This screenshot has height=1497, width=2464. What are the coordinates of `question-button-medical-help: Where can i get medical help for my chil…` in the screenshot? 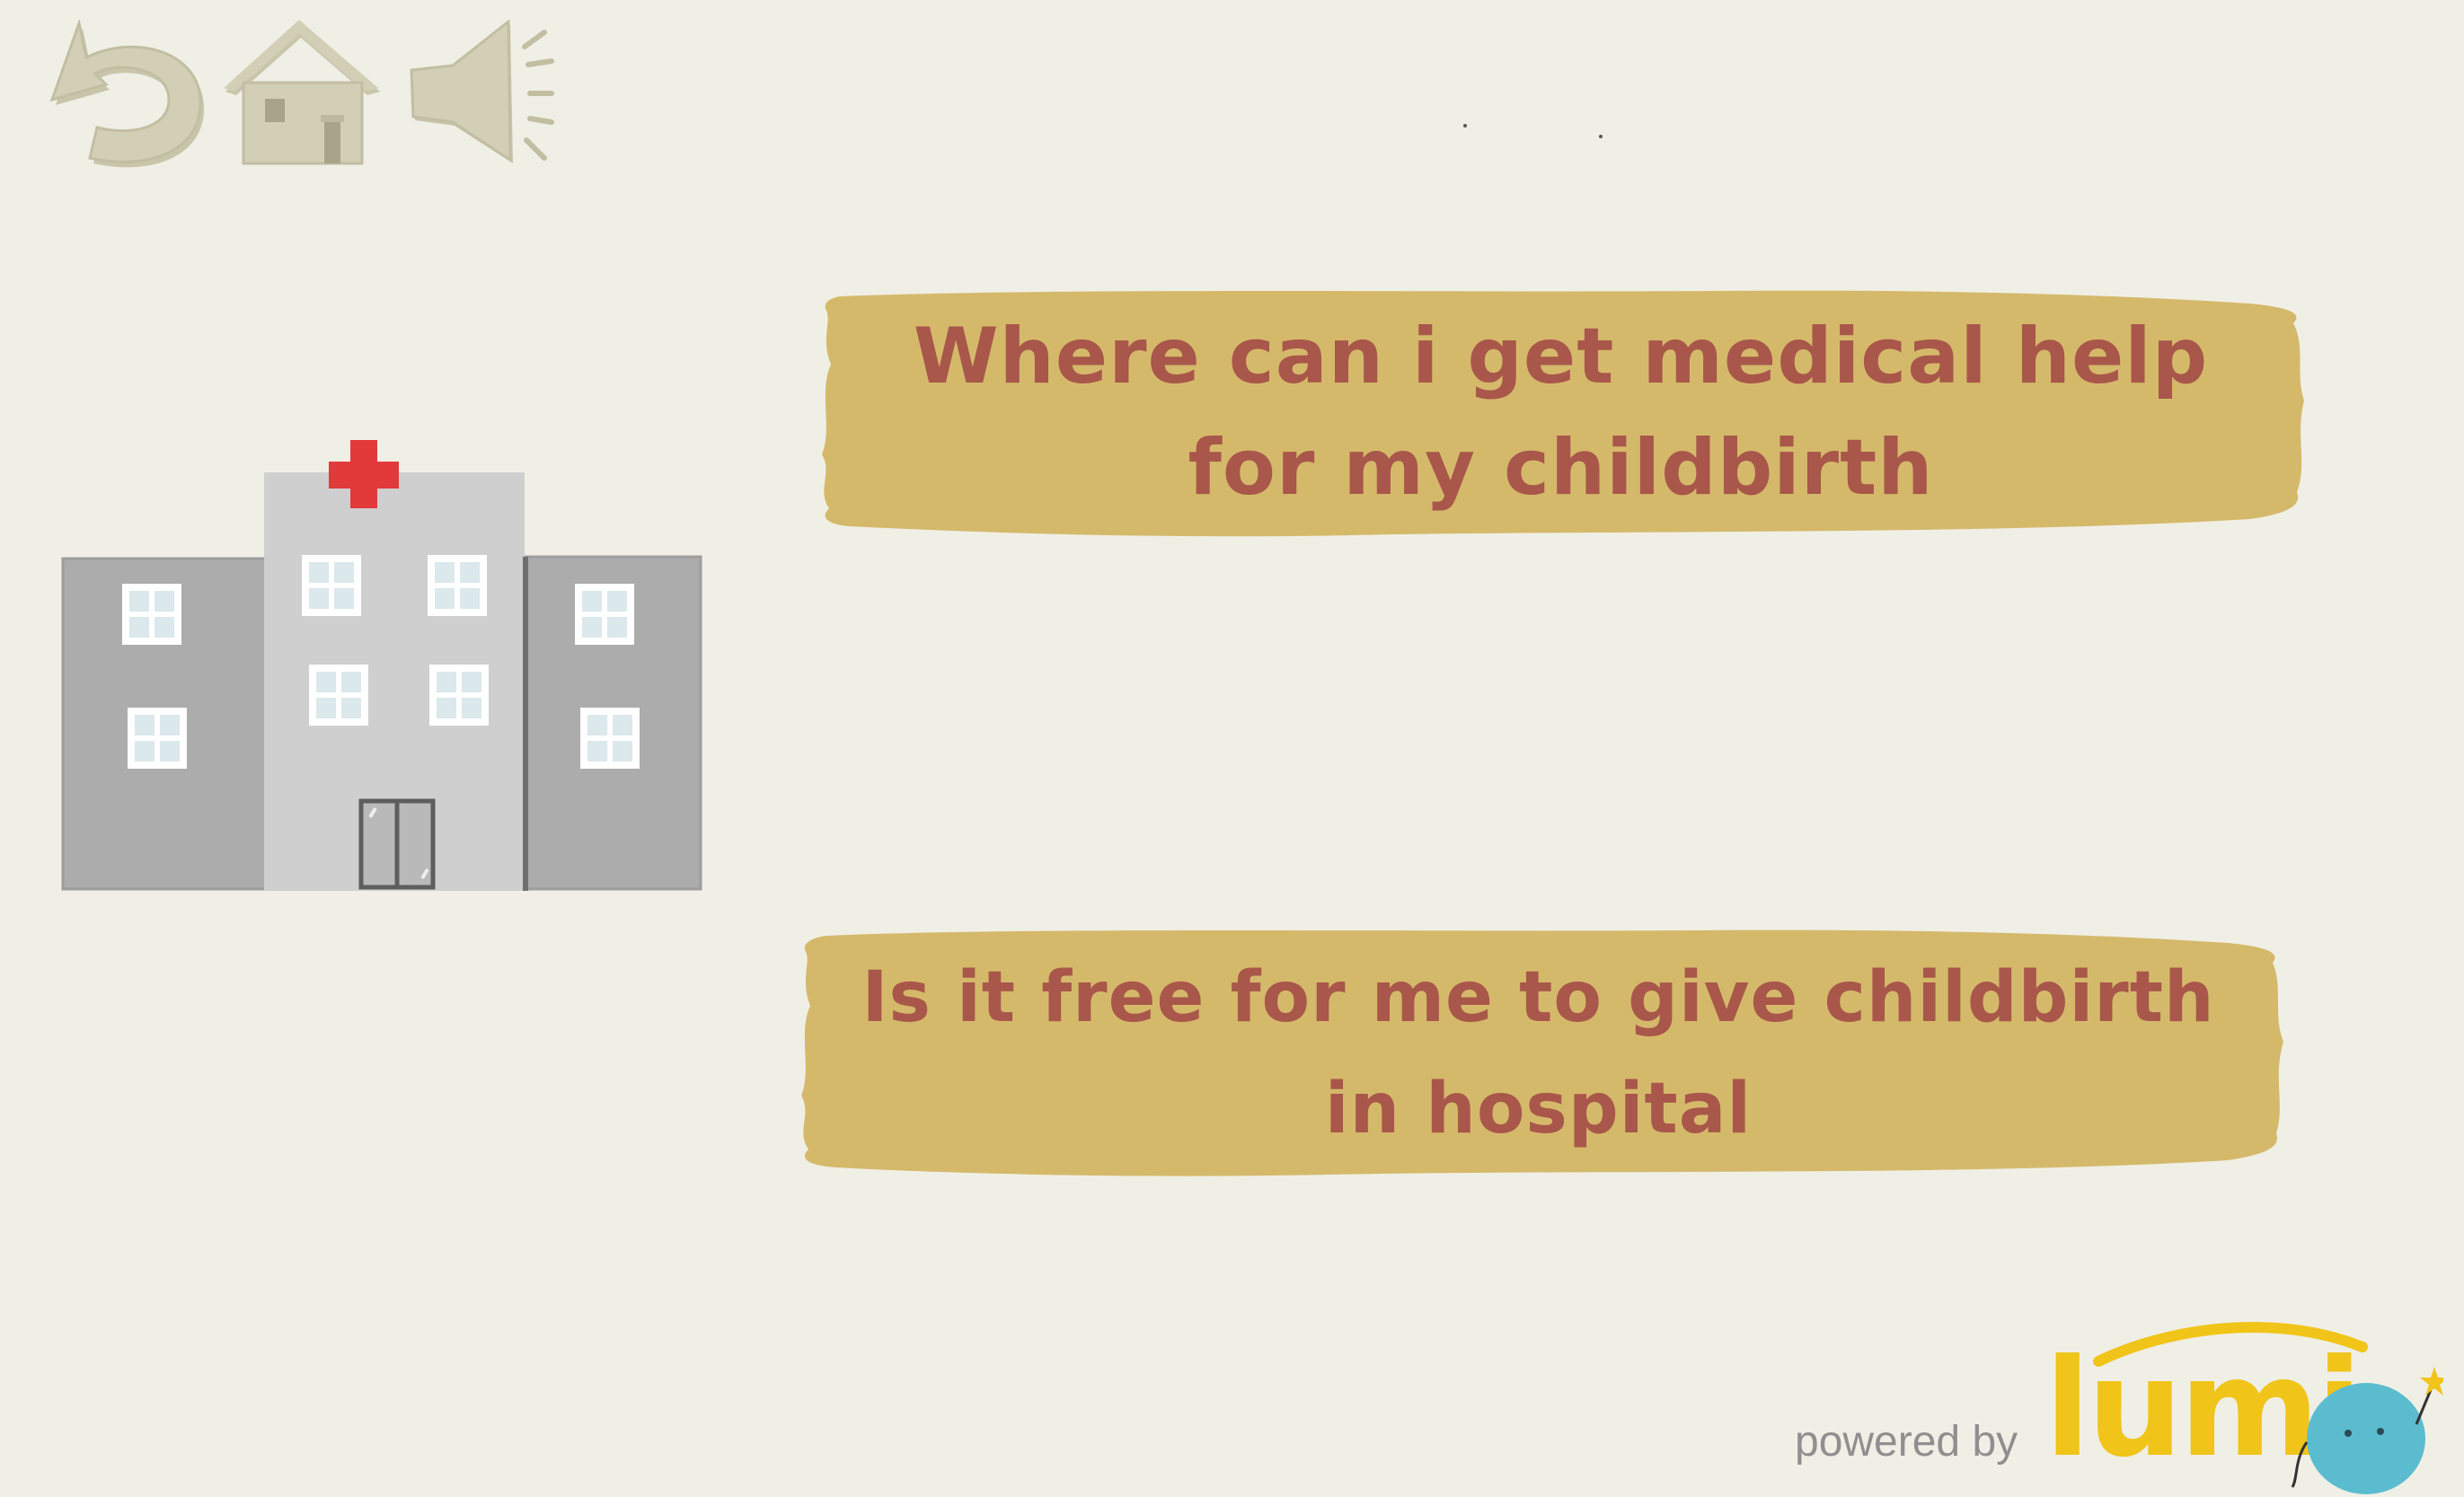 It's located at (1561, 412).